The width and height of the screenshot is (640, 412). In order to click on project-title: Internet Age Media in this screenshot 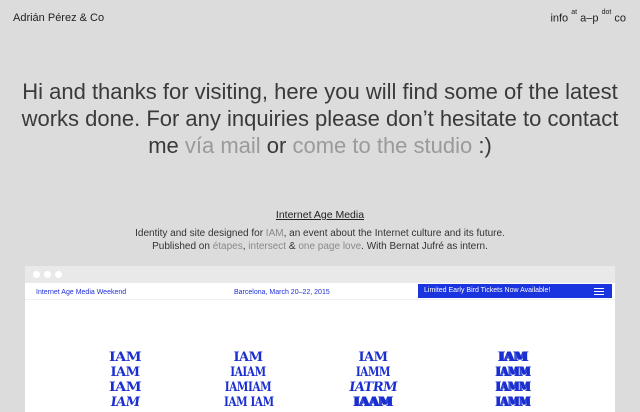, I will do `click(320, 215)`.